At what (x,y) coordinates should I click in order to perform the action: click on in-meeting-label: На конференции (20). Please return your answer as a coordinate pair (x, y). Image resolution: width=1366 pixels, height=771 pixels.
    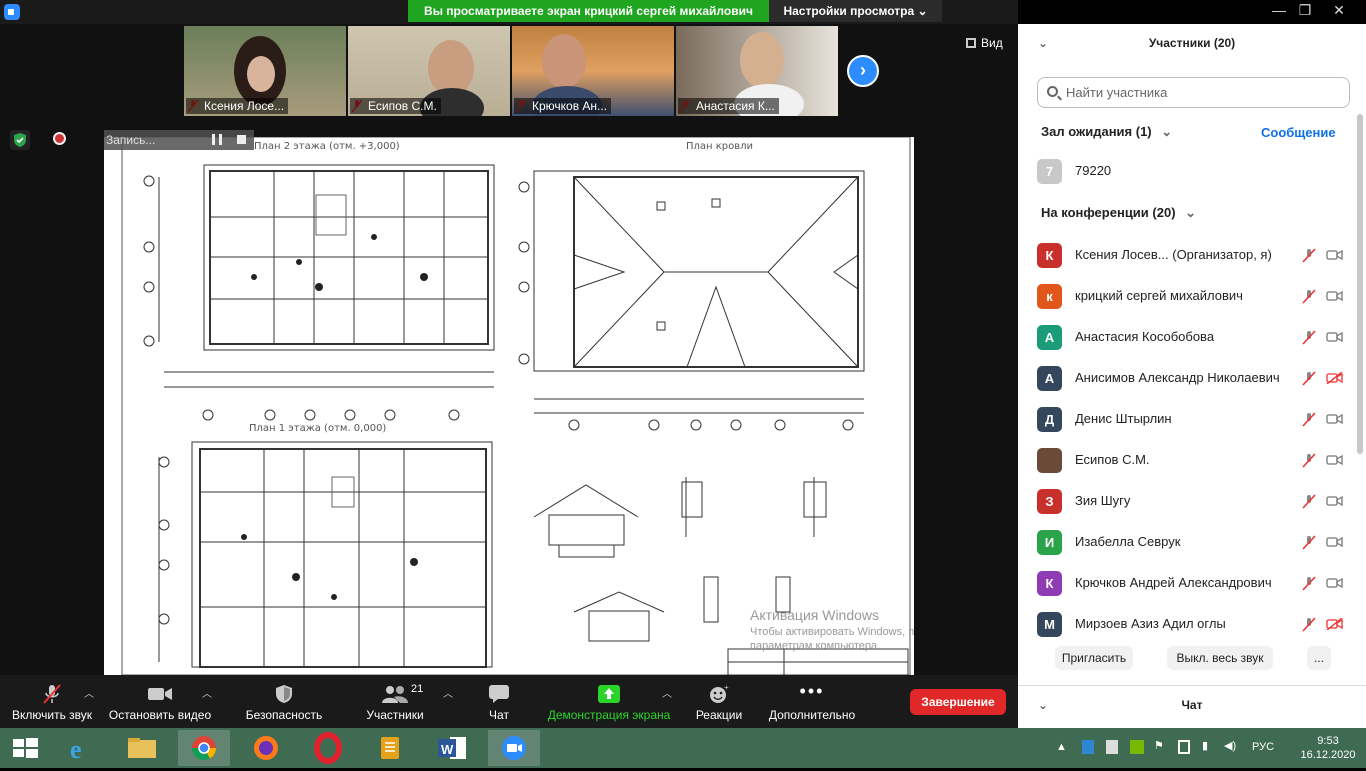
    Looking at the image, I should click on (1108, 212).